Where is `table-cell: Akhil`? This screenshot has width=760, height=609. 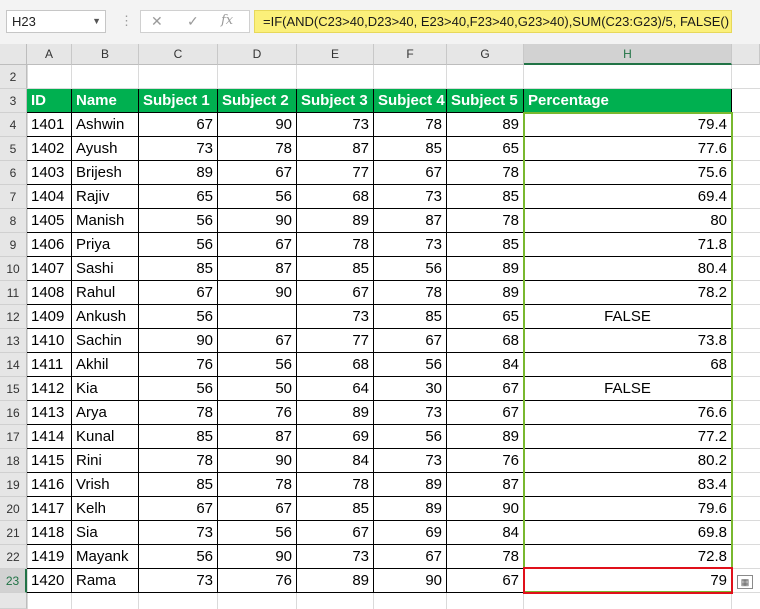
table-cell: Akhil is located at coordinates (105, 365).